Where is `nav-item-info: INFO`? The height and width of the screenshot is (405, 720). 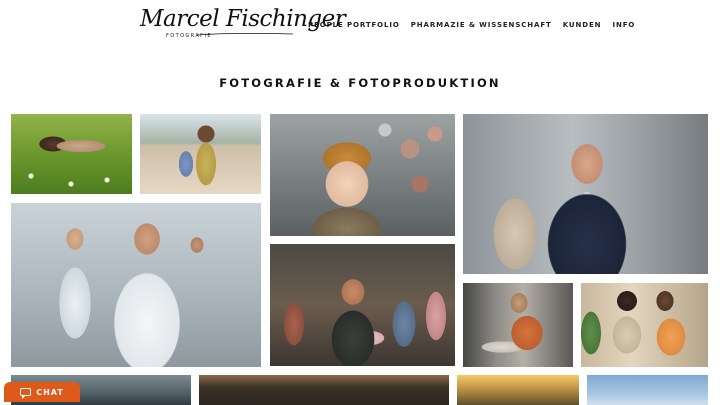
nav-item-info: INFO is located at coordinates (623, 25).